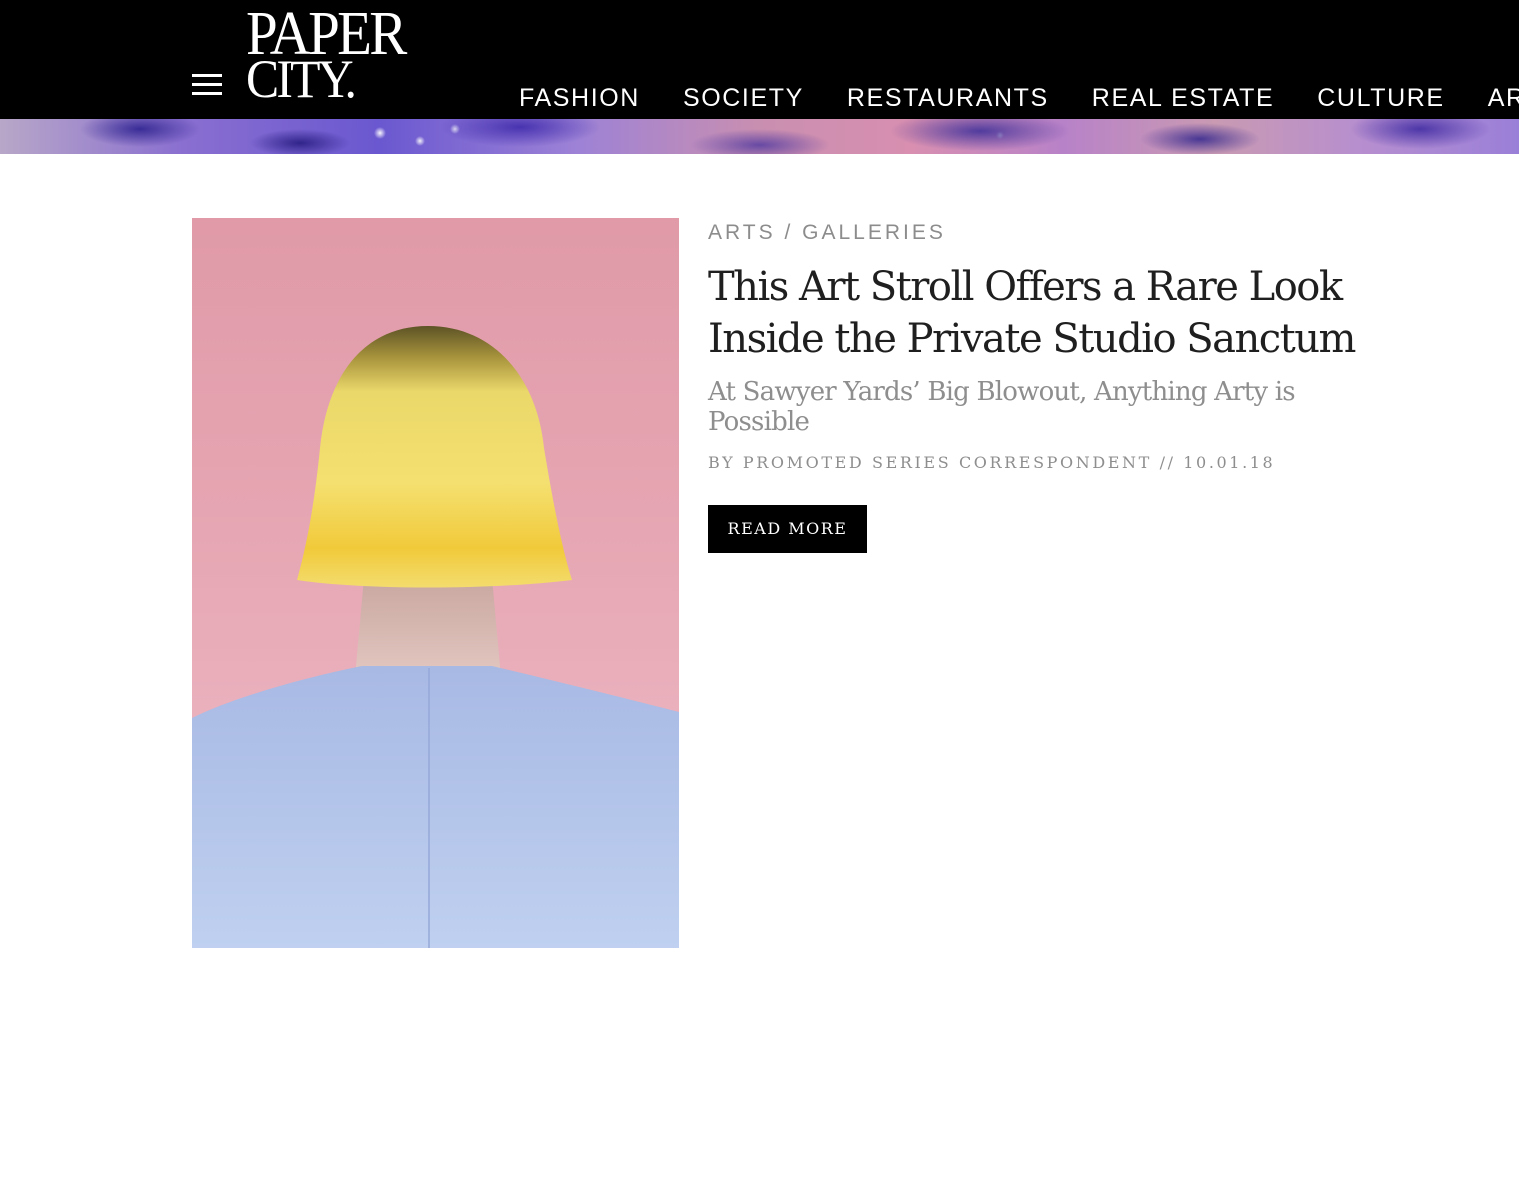 This screenshot has width=1519, height=1199. Describe the element at coordinates (301, 79) in the screenshot. I see `logo-line-2: CITY.` at that location.